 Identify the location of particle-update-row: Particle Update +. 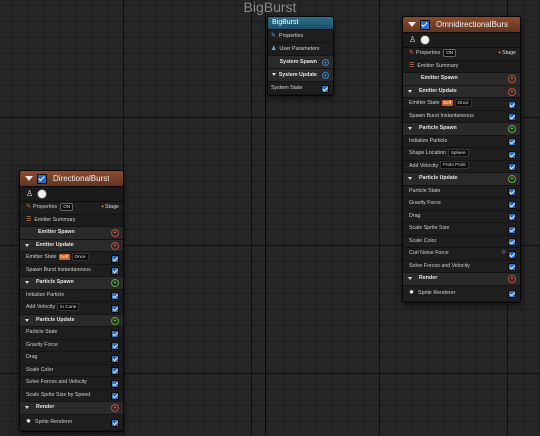
(71, 320).